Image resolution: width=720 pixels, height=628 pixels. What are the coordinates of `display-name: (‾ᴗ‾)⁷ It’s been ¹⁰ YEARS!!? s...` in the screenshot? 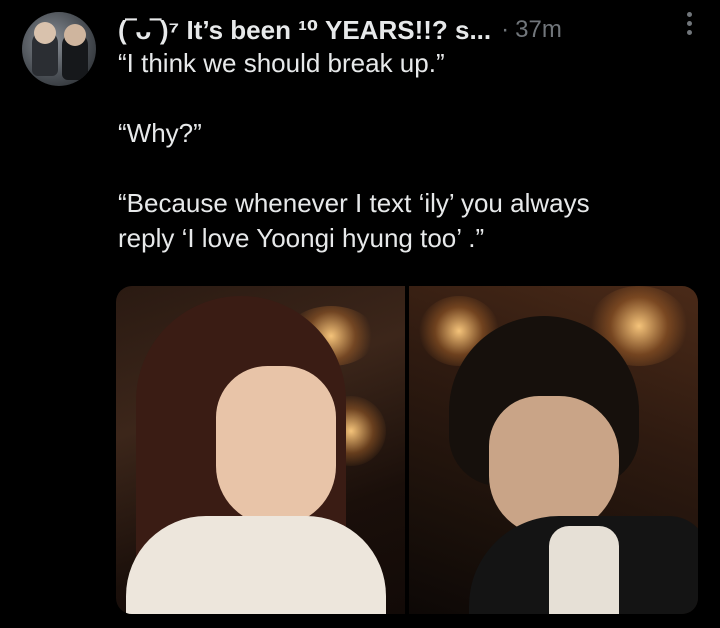 It's located at (304, 30).